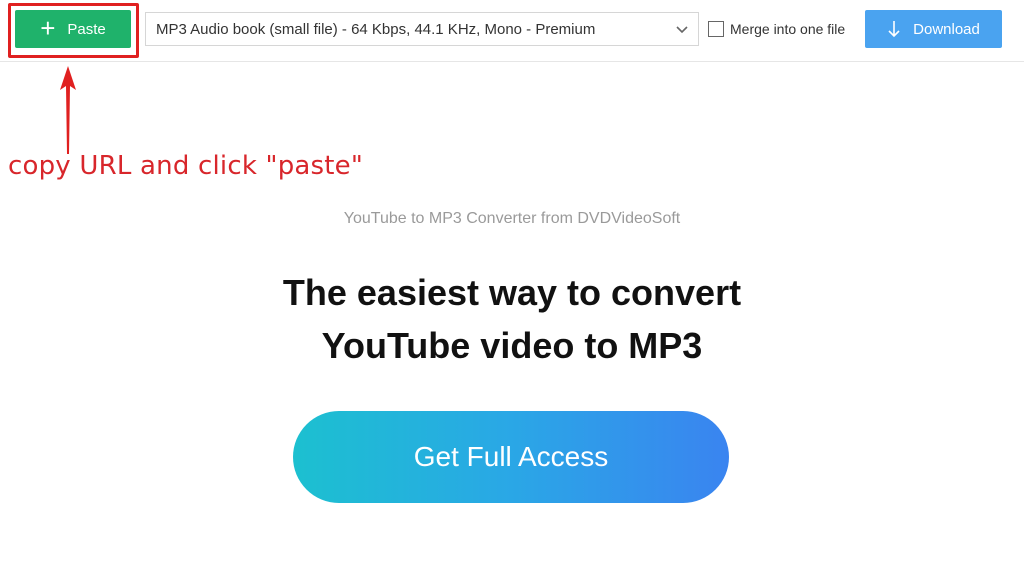  What do you see at coordinates (73, 30) in the screenshot?
I see `annotation-highlight-box` at bounding box center [73, 30].